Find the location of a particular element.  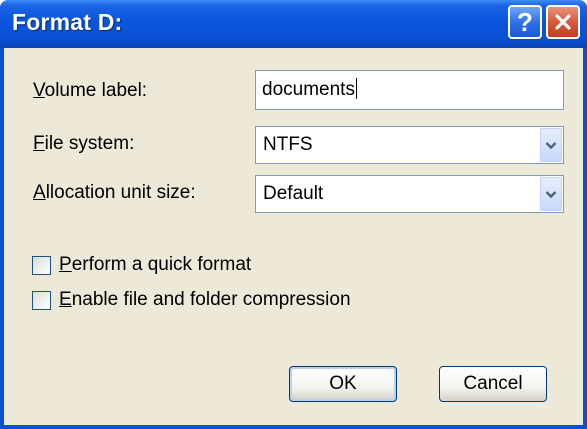

file-system-caption: File system: is located at coordinates (83, 144).